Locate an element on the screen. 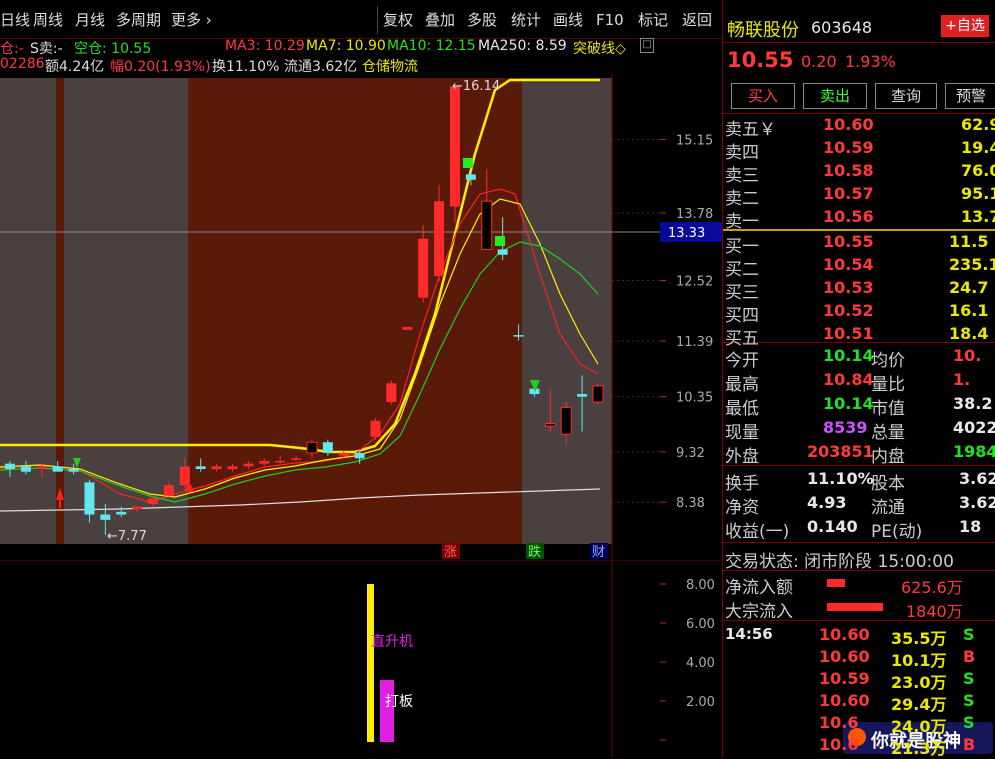 The height and width of the screenshot is (759, 995). tick-volume: 10.1万 is located at coordinates (919, 660).